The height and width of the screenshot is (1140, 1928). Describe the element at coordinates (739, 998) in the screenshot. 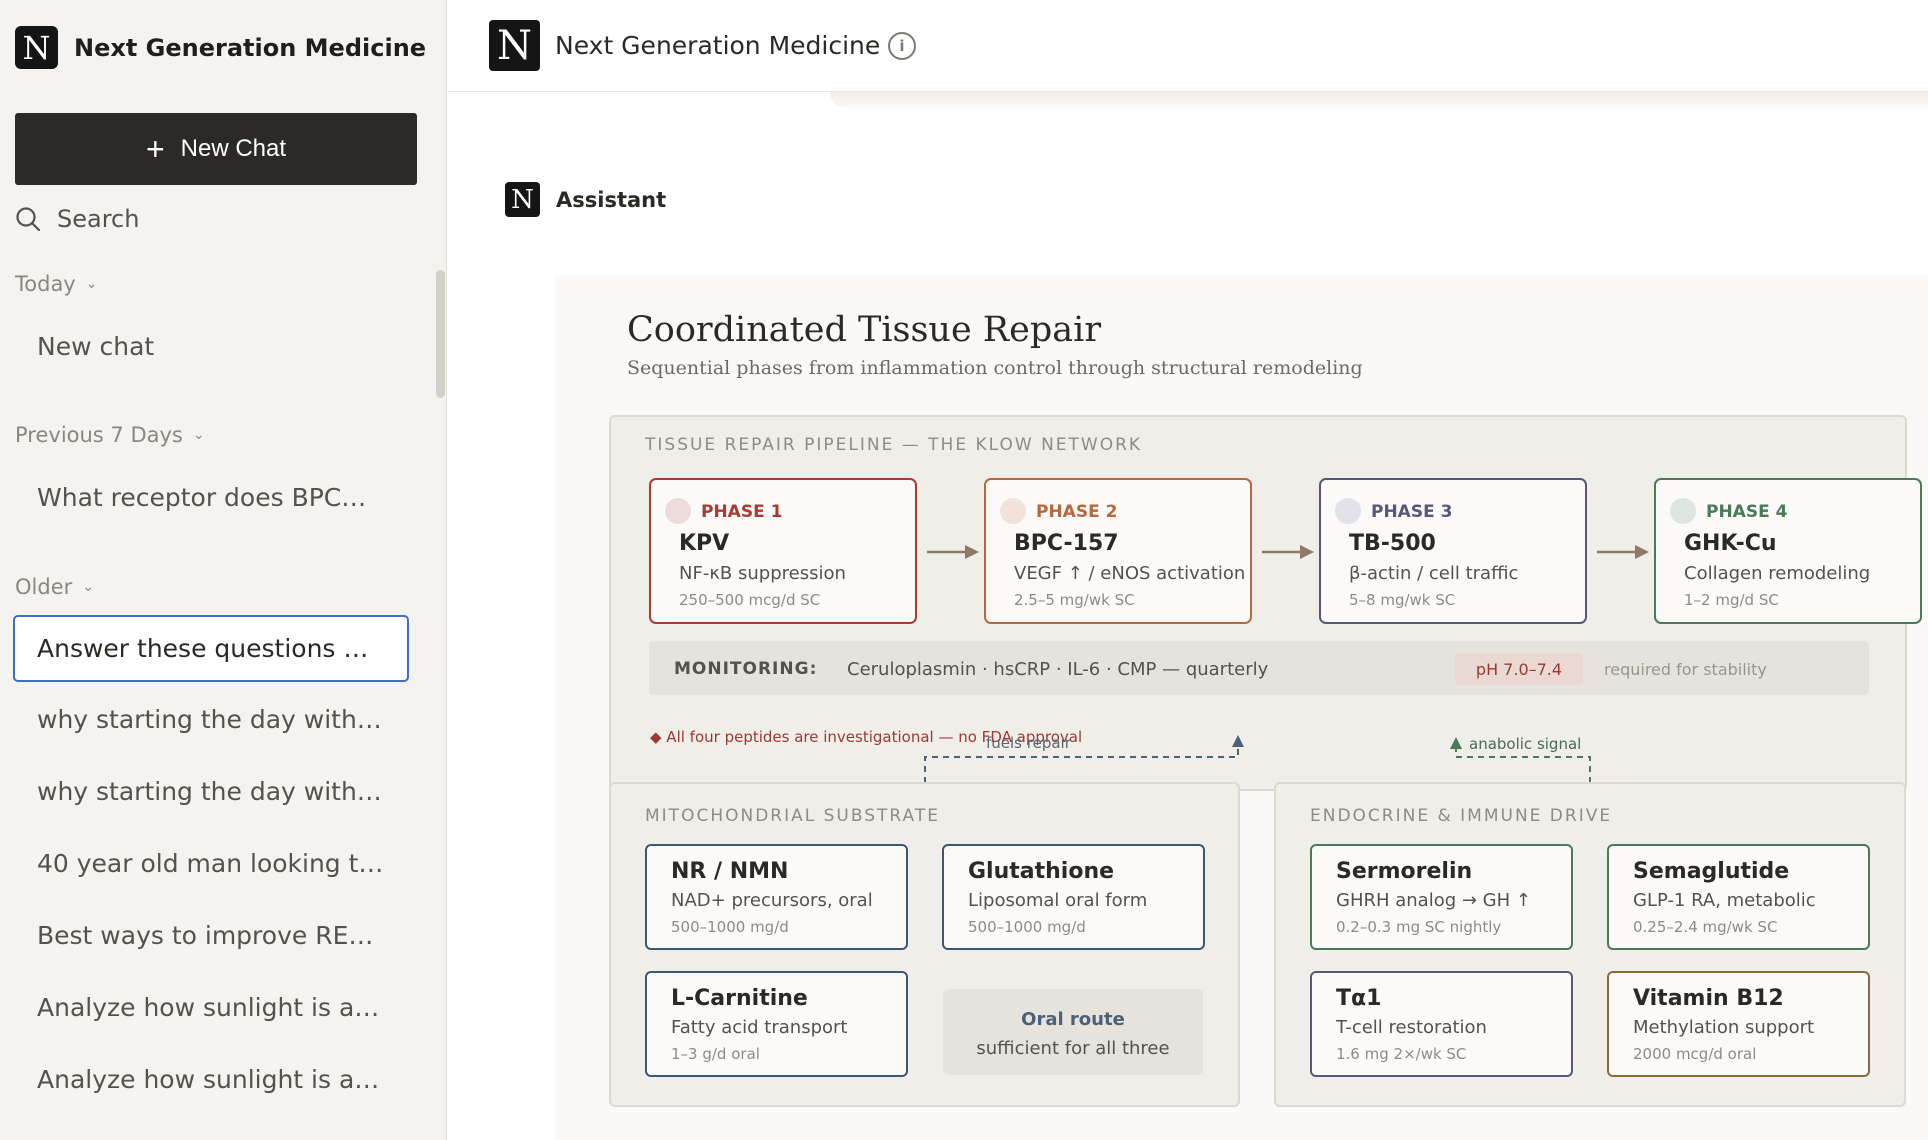

I see `card-name: L-Carnitine` at that location.